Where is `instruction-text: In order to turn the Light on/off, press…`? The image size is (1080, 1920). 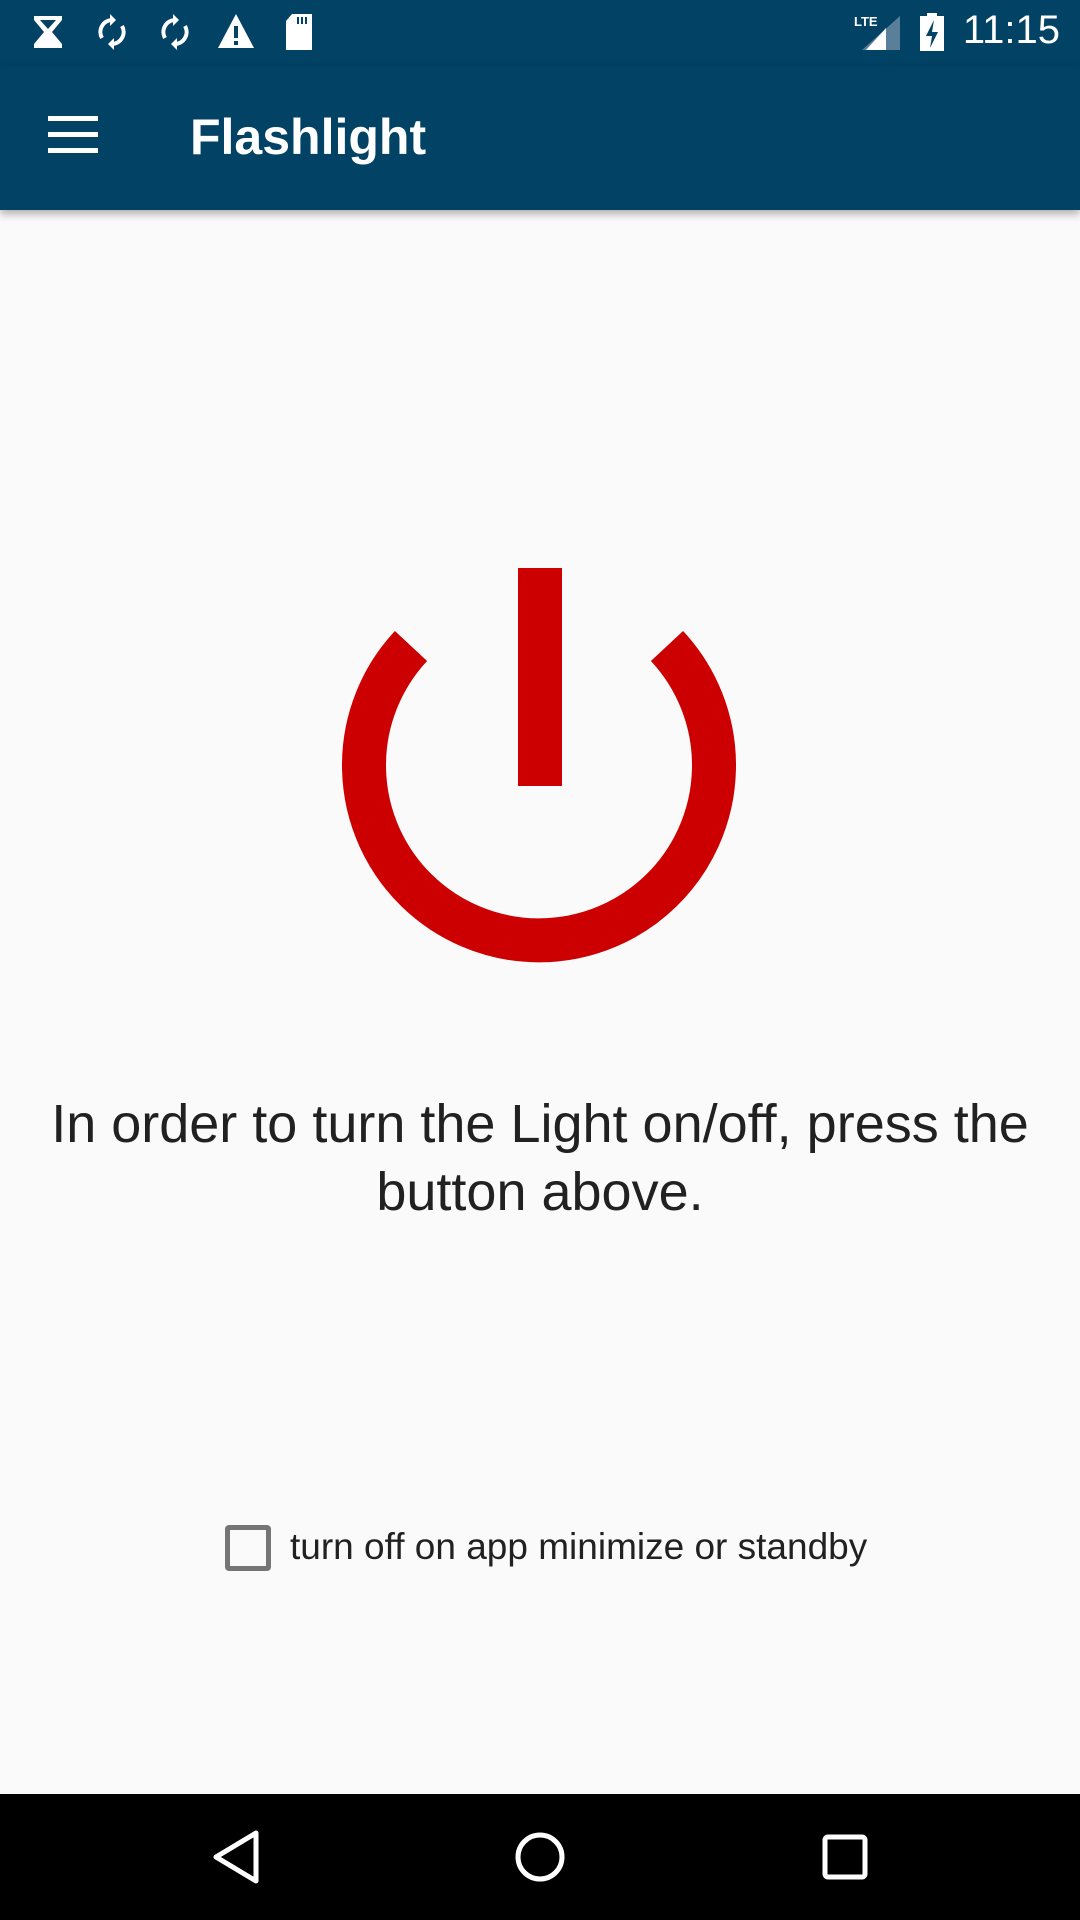
instruction-text: In order to turn the Light on/off, press… is located at coordinates (540, 1158).